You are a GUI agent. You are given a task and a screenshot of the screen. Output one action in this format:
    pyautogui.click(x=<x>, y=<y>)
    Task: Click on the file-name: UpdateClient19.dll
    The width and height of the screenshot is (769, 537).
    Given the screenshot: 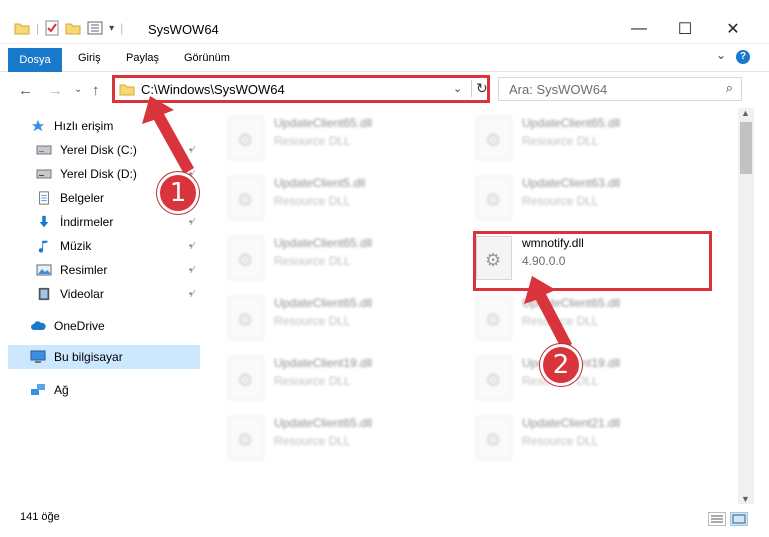 What is the action you would take?
    pyautogui.click(x=323, y=363)
    